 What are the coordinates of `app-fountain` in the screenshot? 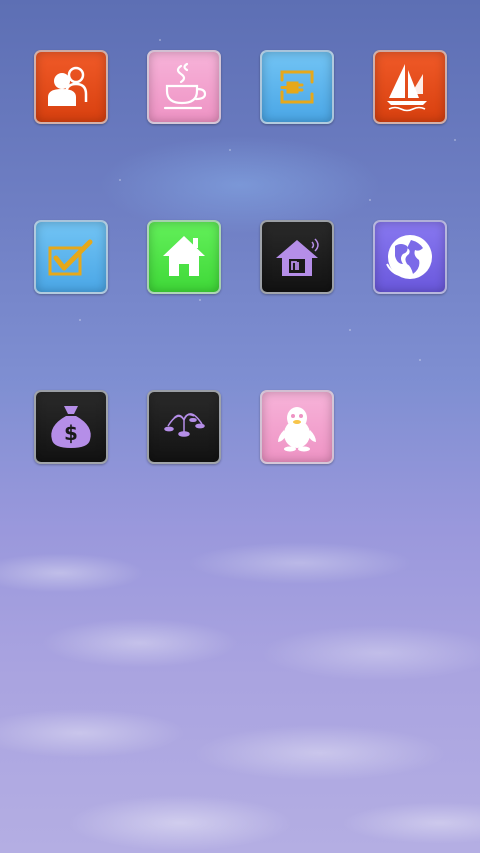 It's located at (184, 427).